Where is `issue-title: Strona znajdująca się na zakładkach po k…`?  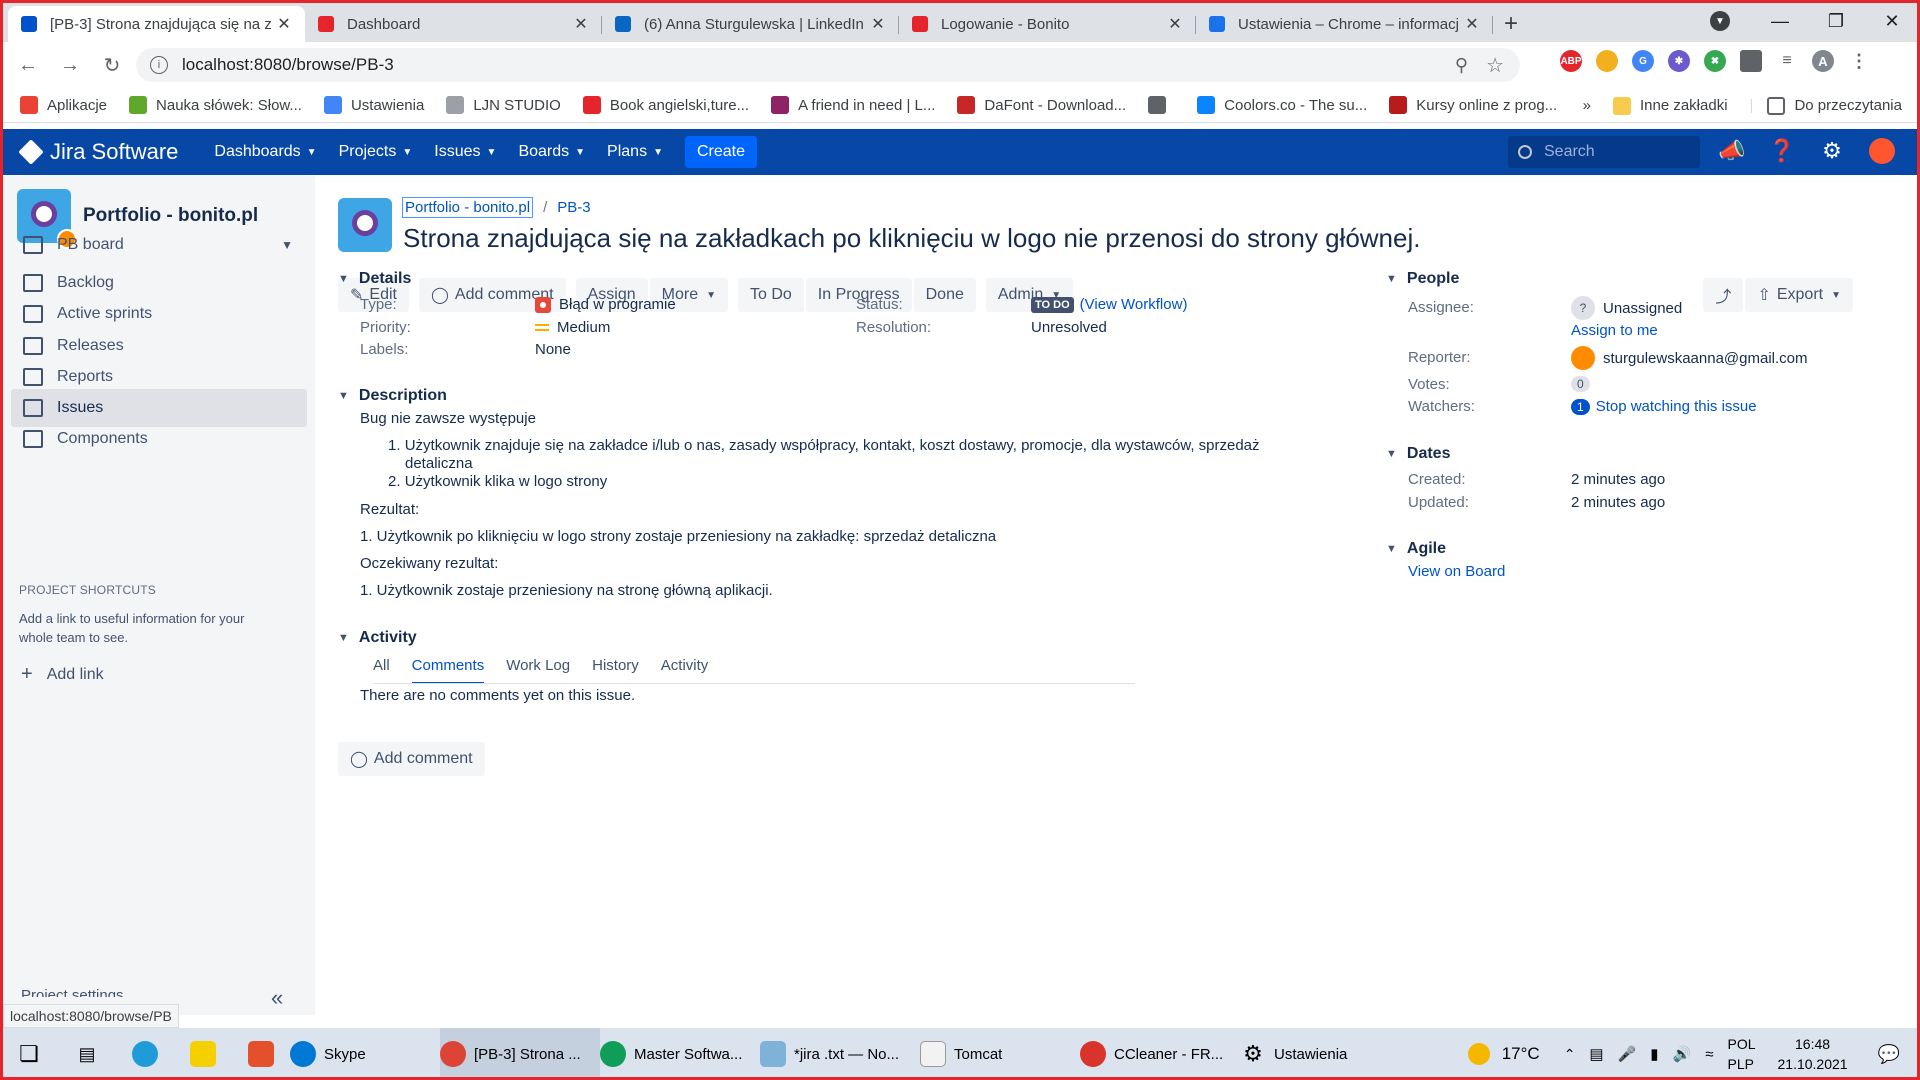 issue-title: Strona znajdująca się na zakładkach po k… is located at coordinates (911, 238).